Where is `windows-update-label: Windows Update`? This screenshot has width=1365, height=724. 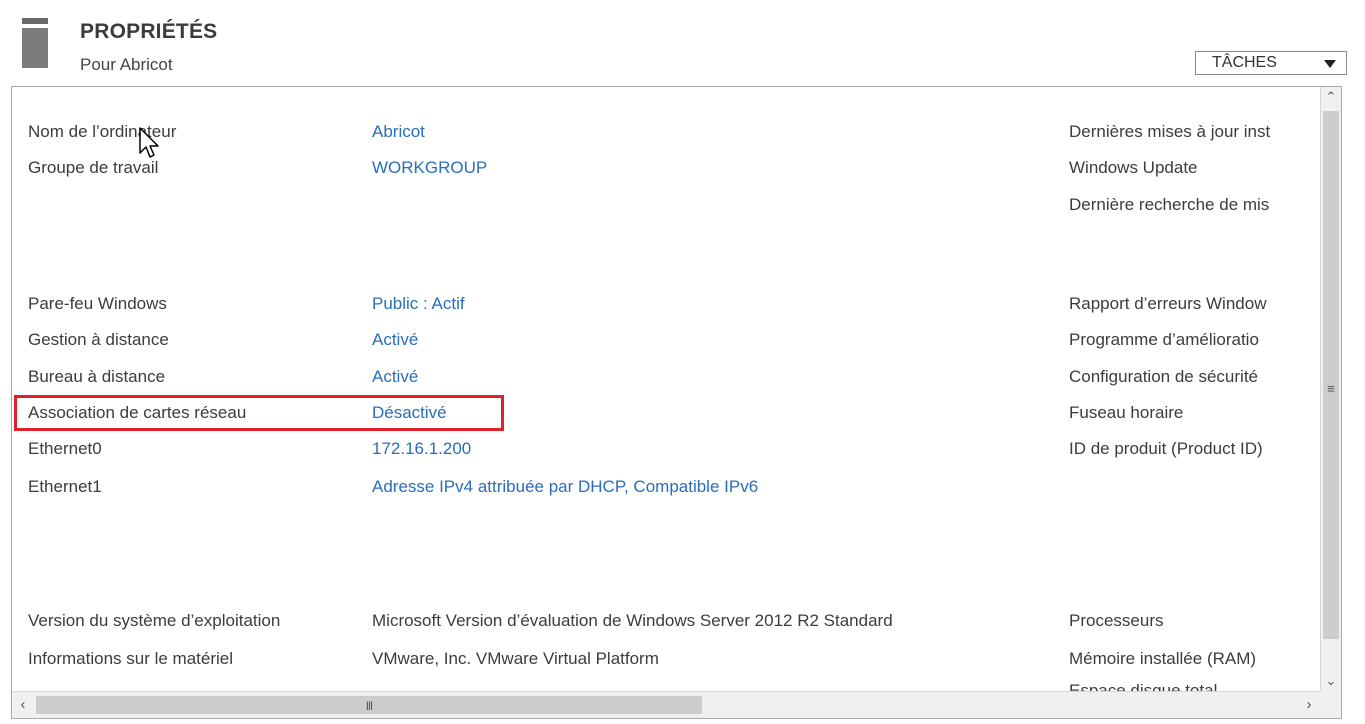 windows-update-label: Windows Update is located at coordinates (1133, 167).